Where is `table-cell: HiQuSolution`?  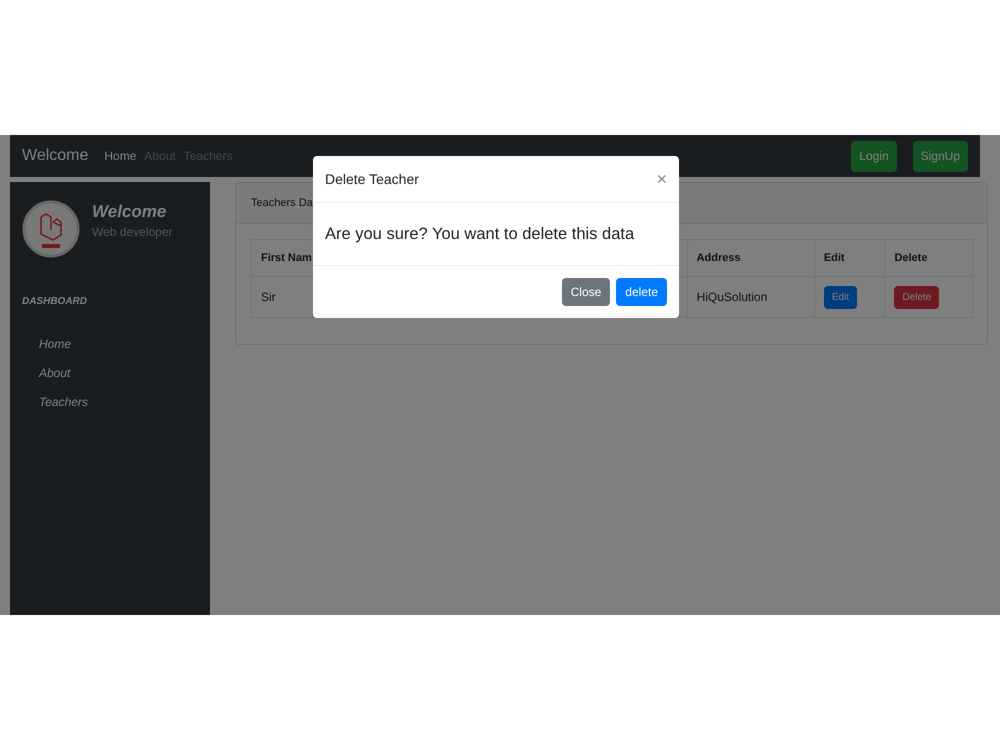 table-cell: HiQuSolution is located at coordinates (750, 297).